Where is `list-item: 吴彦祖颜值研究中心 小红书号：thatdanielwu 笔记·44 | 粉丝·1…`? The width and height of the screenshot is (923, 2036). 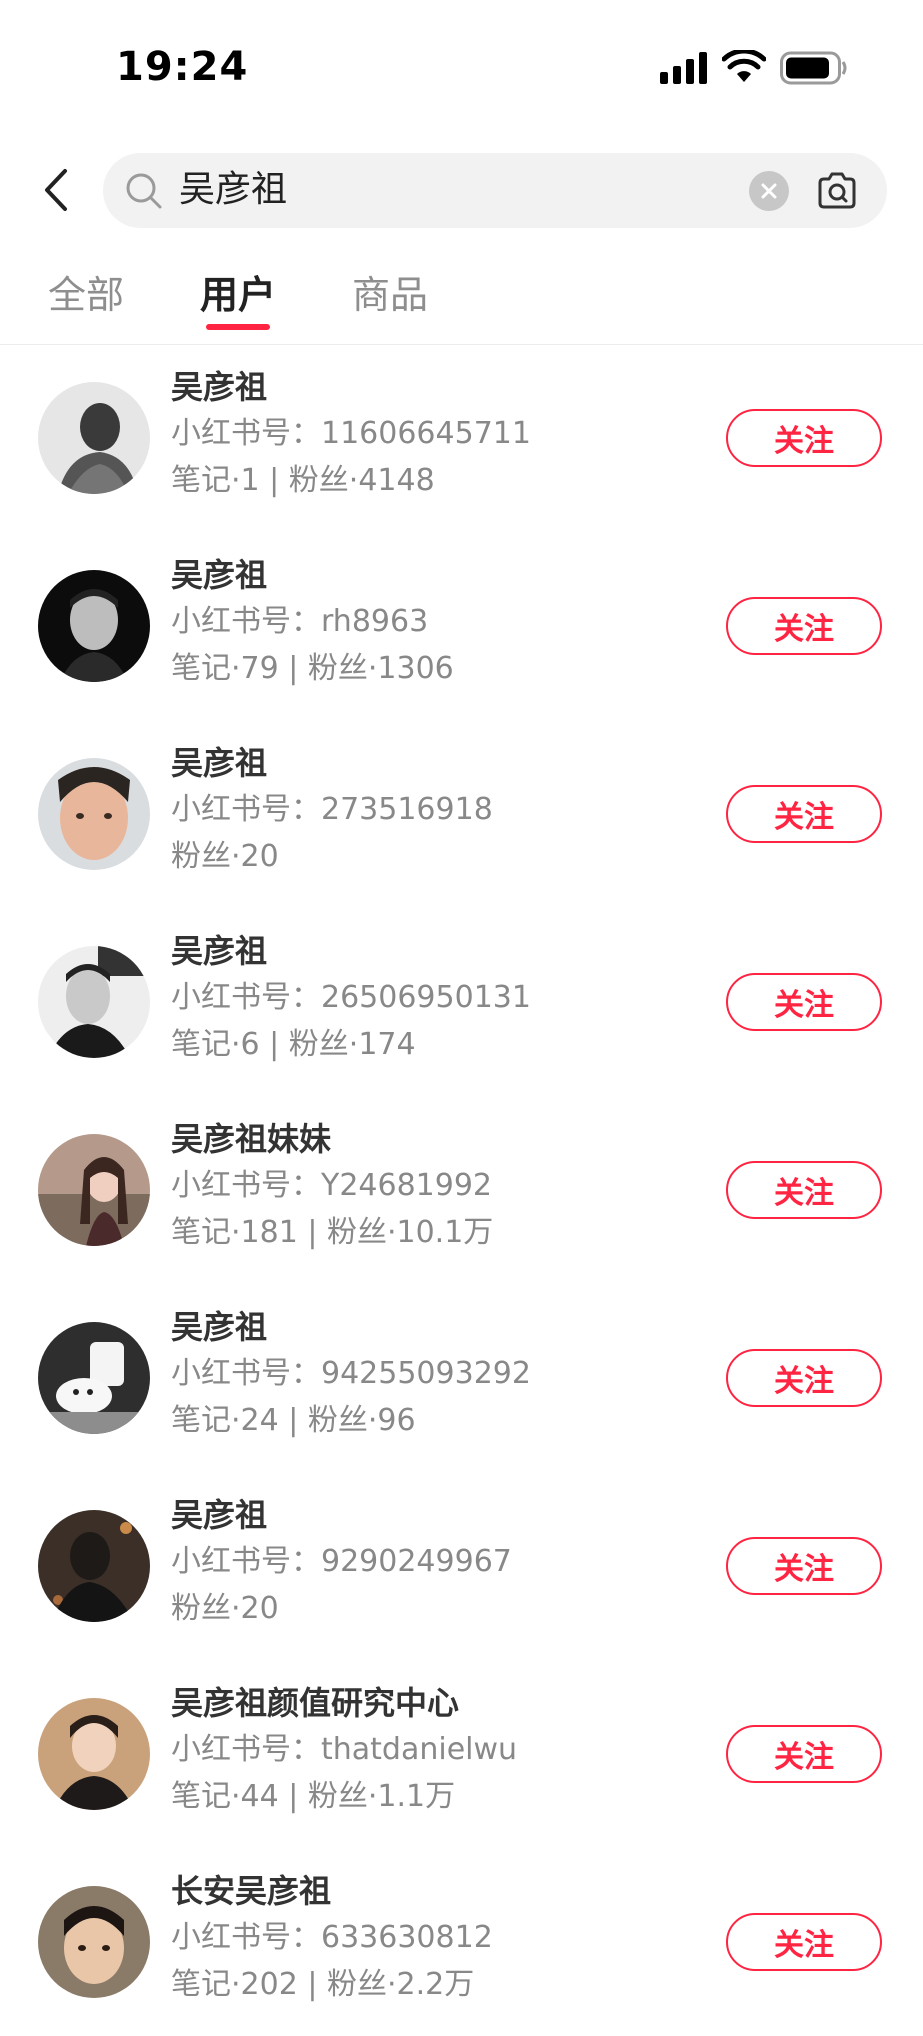 list-item: 吴彦祖颜值研究中心 小红书号：thatdanielwu 笔记·44 | 粉丝·1… is located at coordinates (461, 1754).